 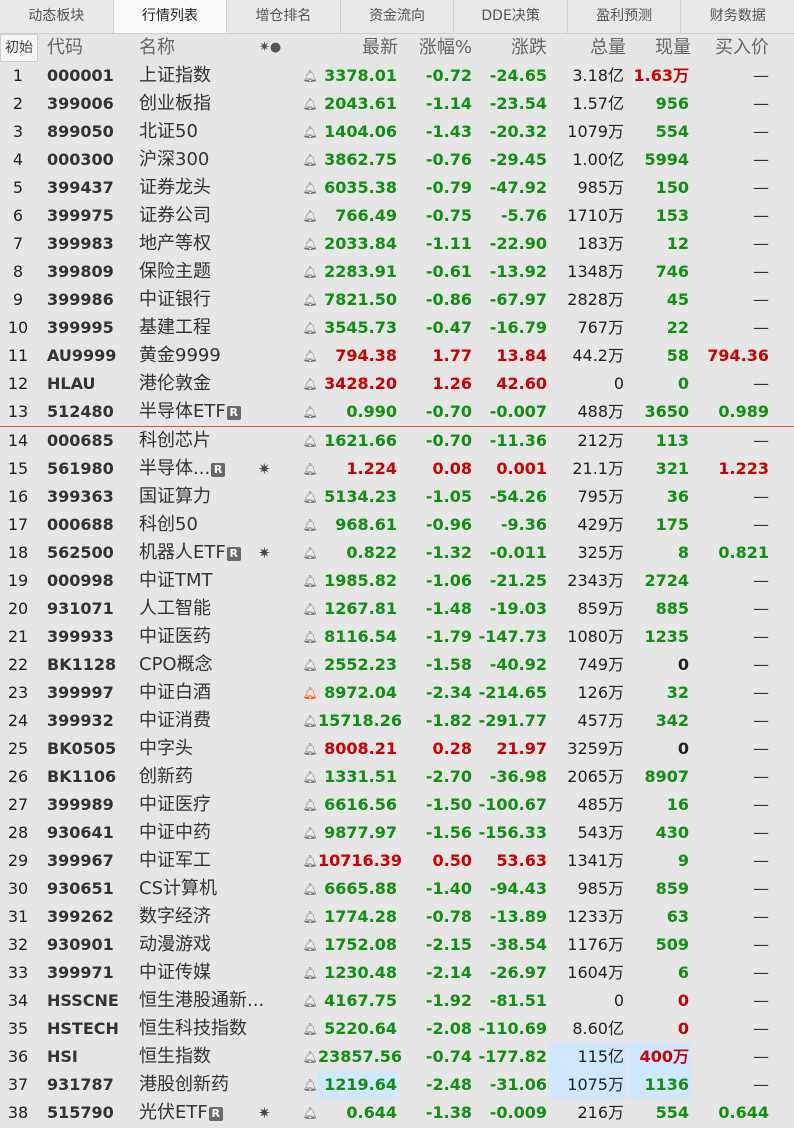 What do you see at coordinates (397, 384) in the screenshot?
I see `table-row: 12 HLAU 港伦敦金 🔔︎ 3428.20 1.26 42.60 0 0 —` at bounding box center [397, 384].